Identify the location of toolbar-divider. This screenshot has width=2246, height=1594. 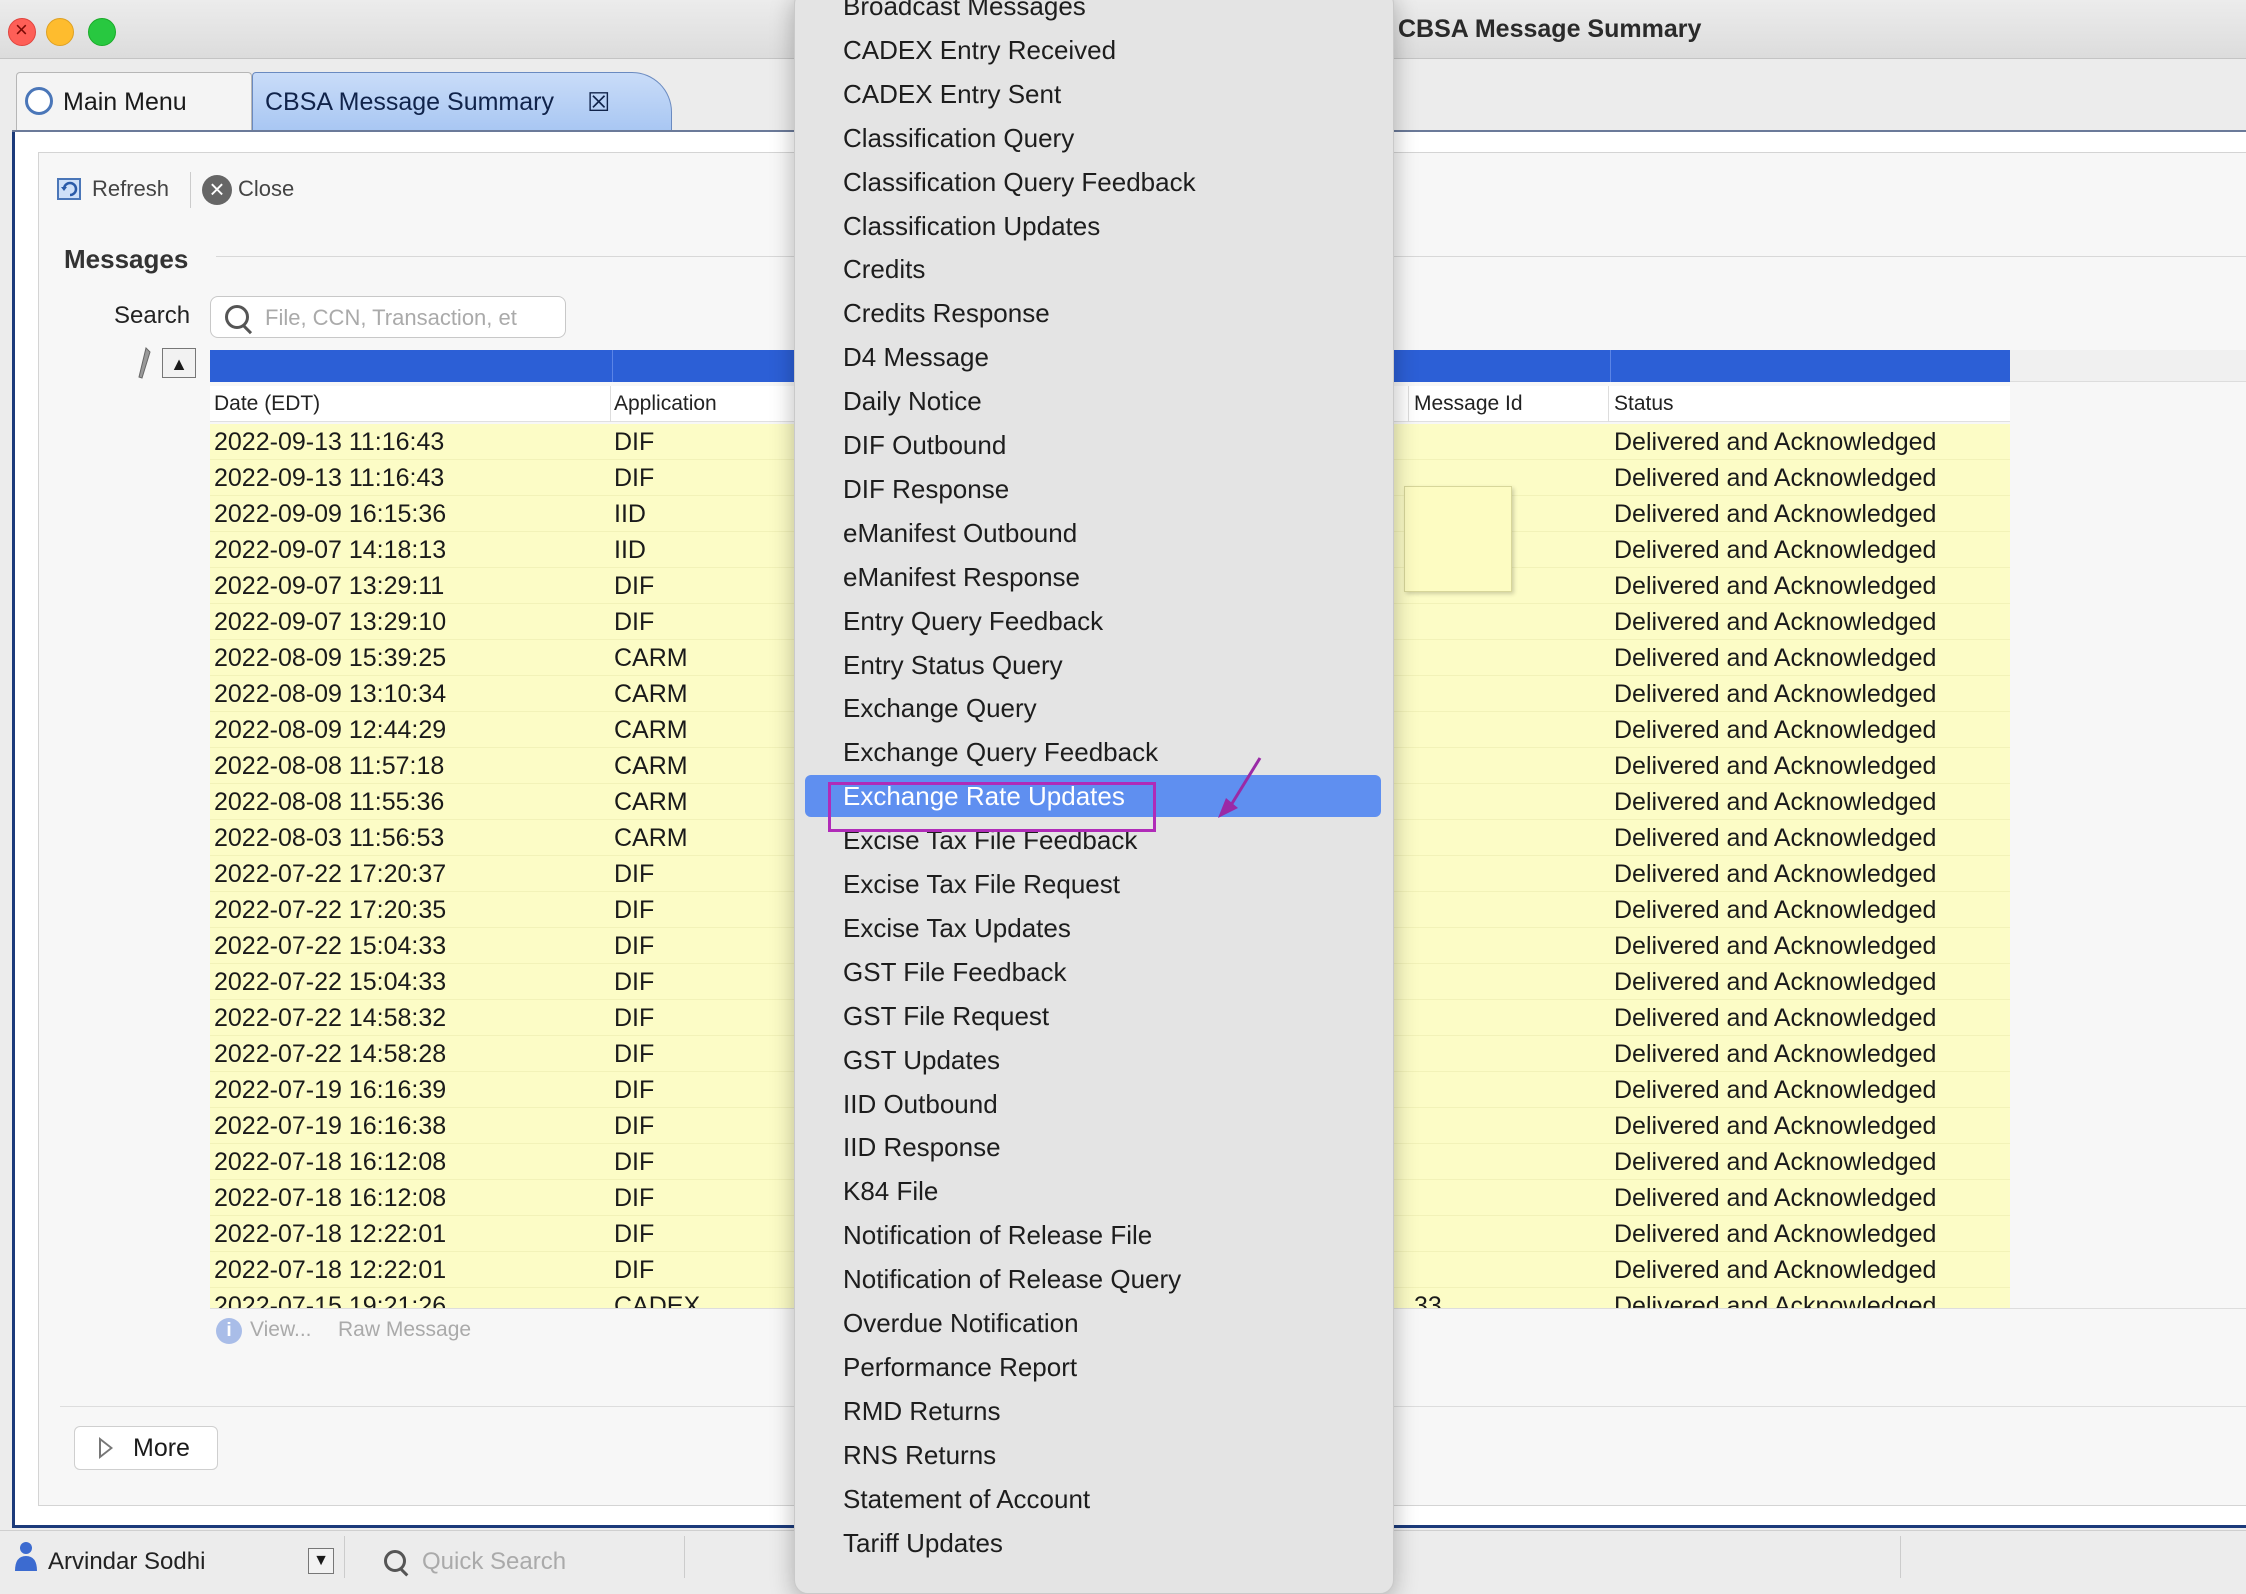
(190, 190).